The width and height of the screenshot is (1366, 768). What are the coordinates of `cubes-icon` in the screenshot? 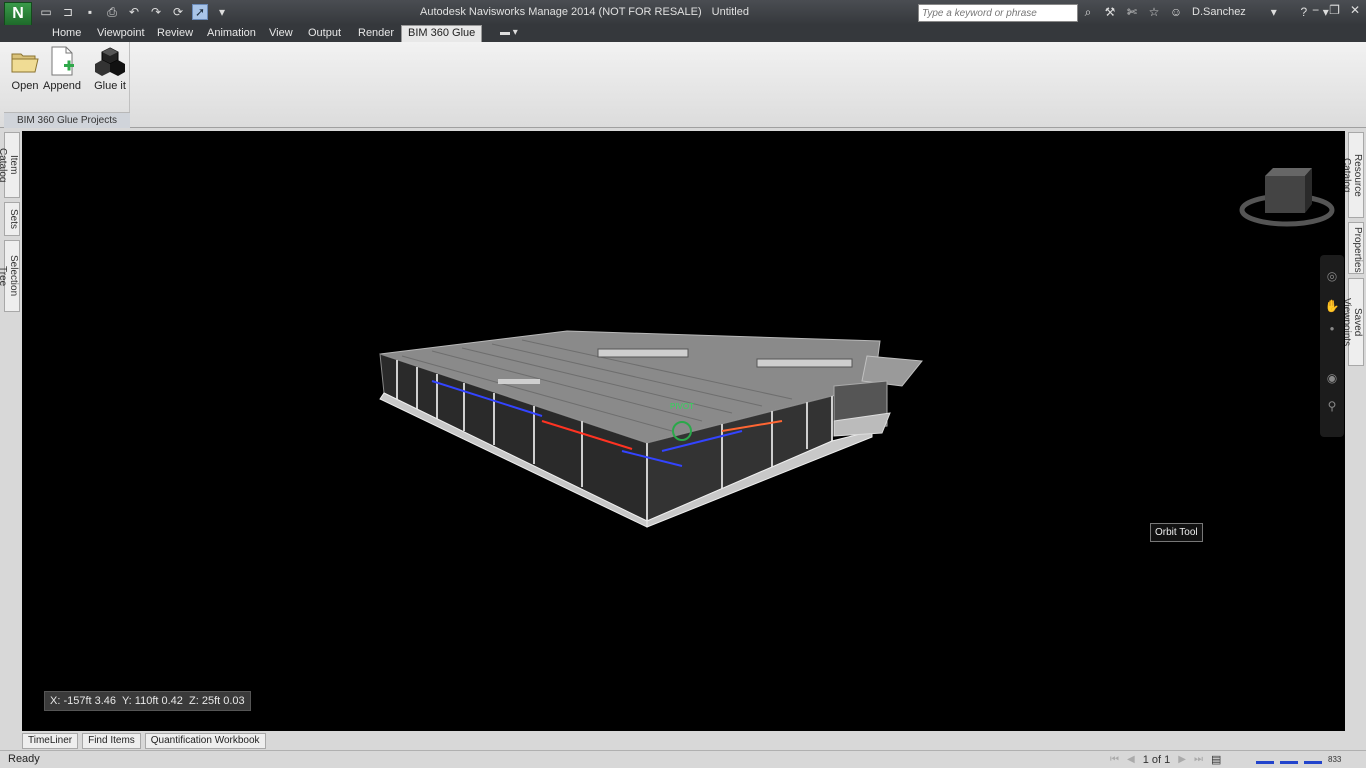 It's located at (110, 61).